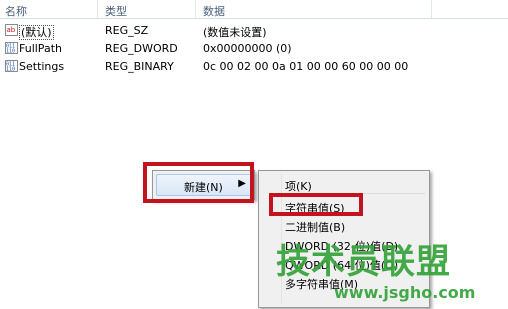  Describe the element at coordinates (141, 48) in the screenshot. I see `value-type: REG_DWORD` at that location.